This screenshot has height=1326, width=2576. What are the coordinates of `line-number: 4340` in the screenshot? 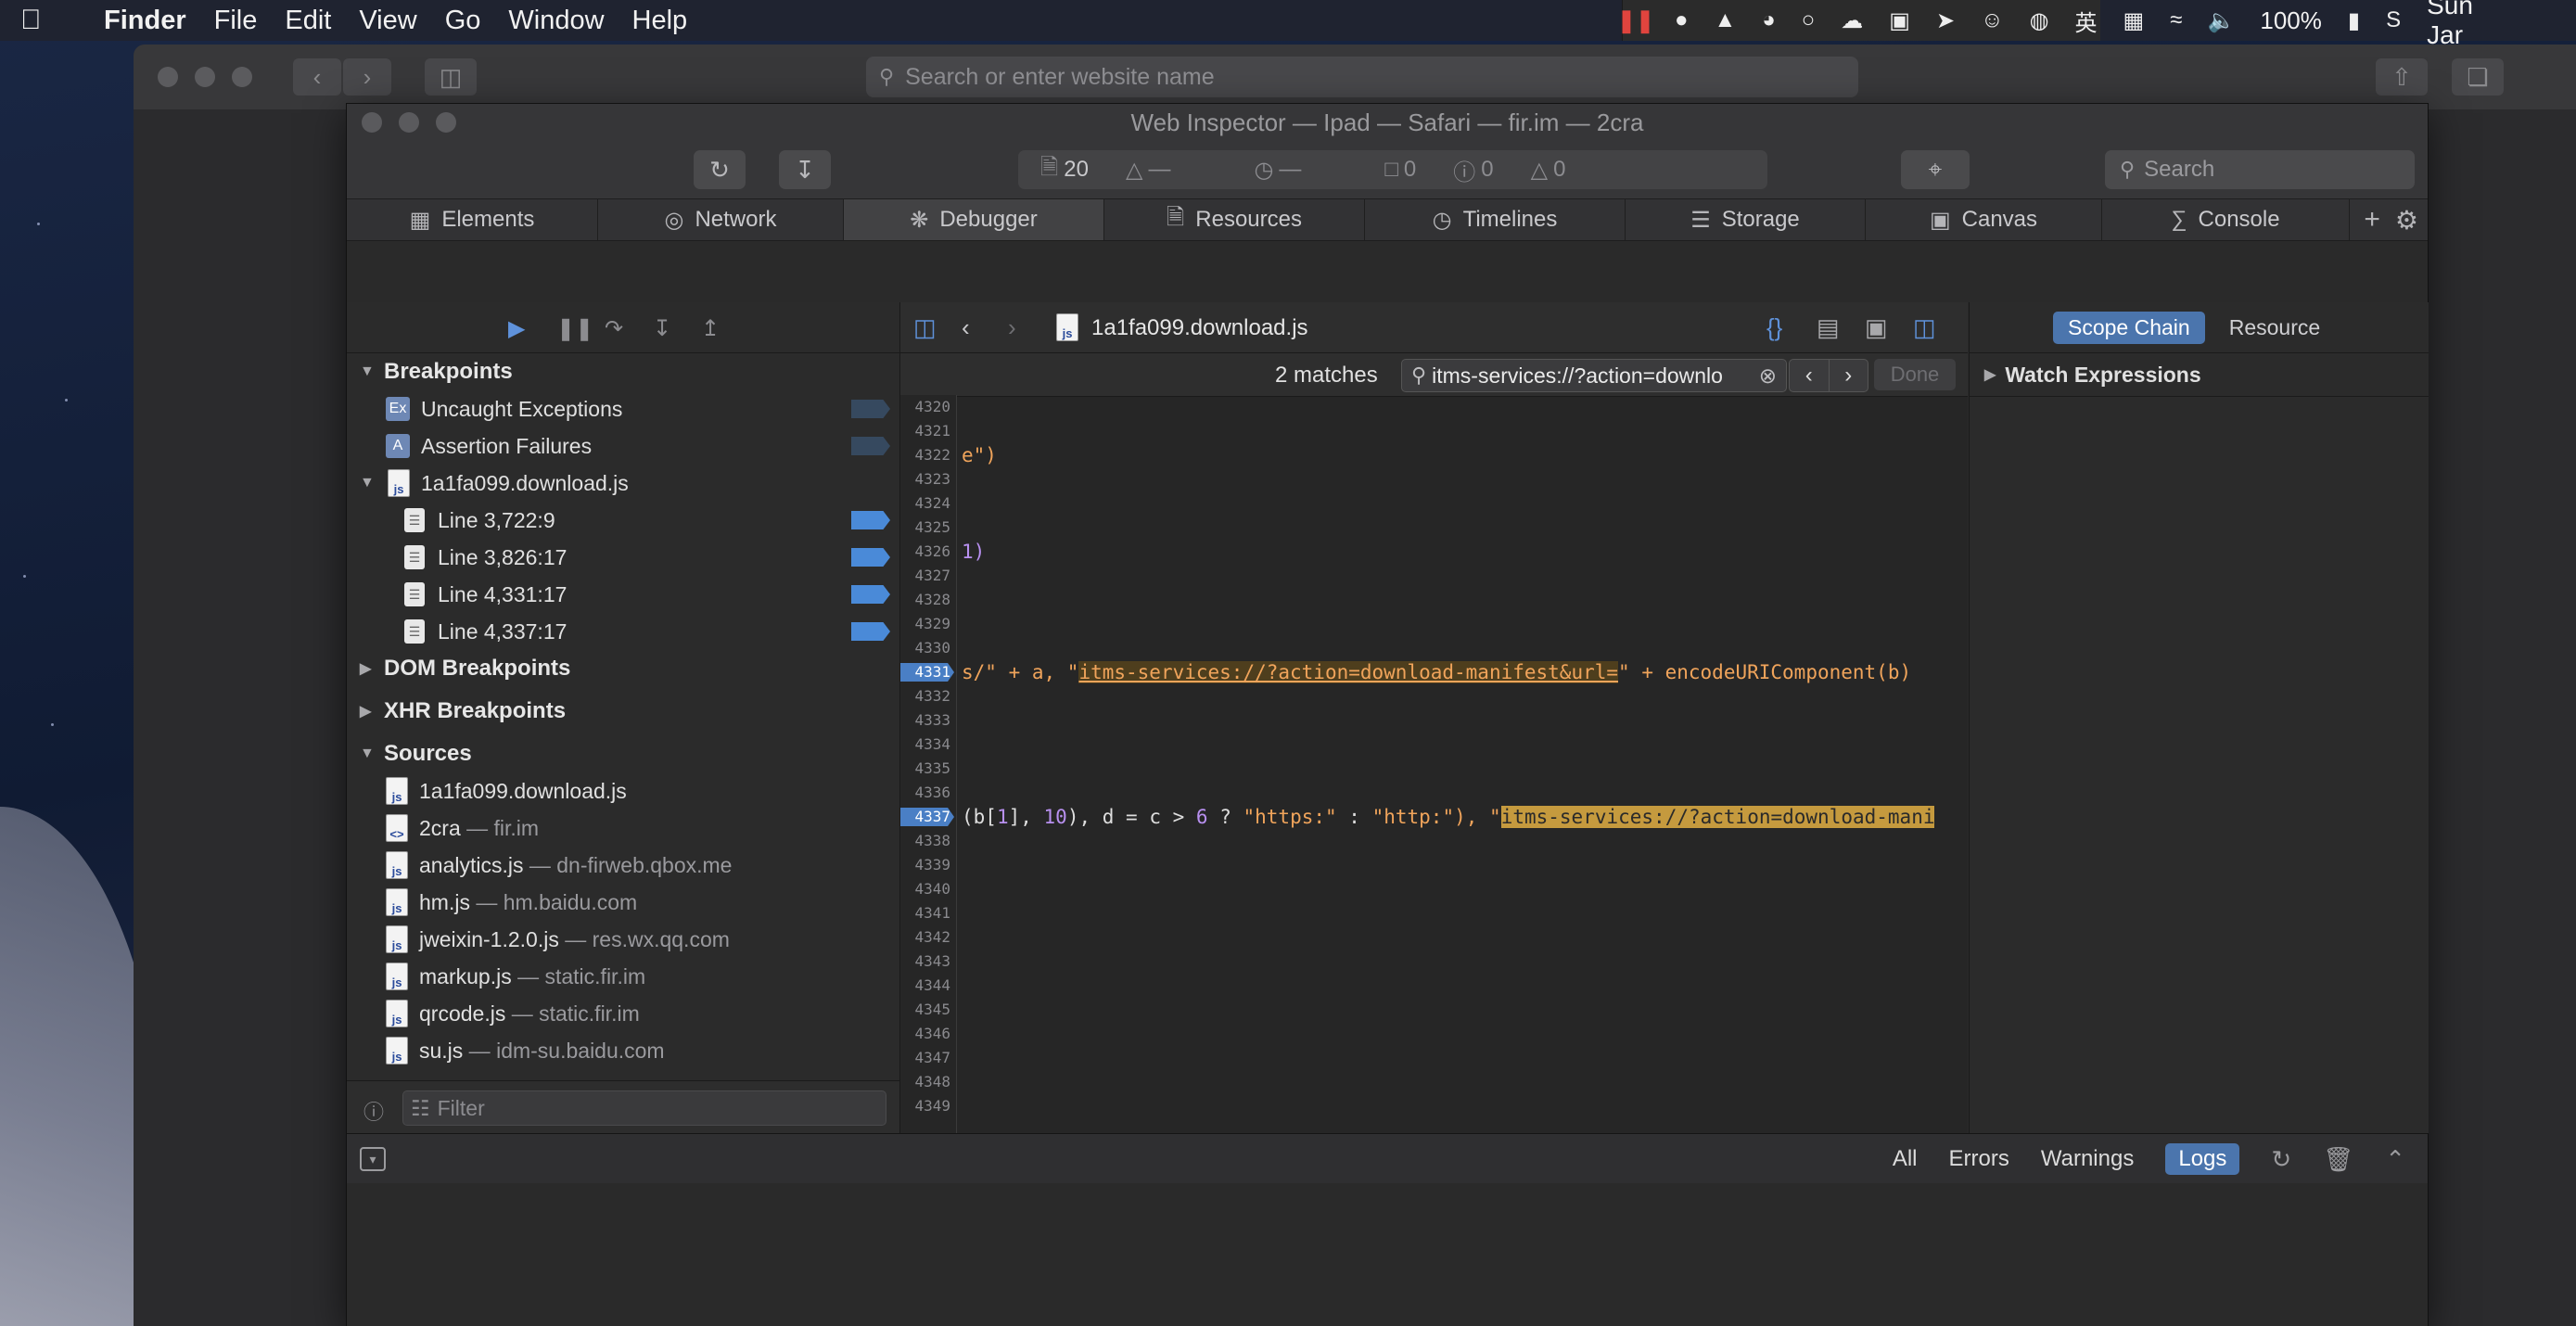 It's located at (928, 889).